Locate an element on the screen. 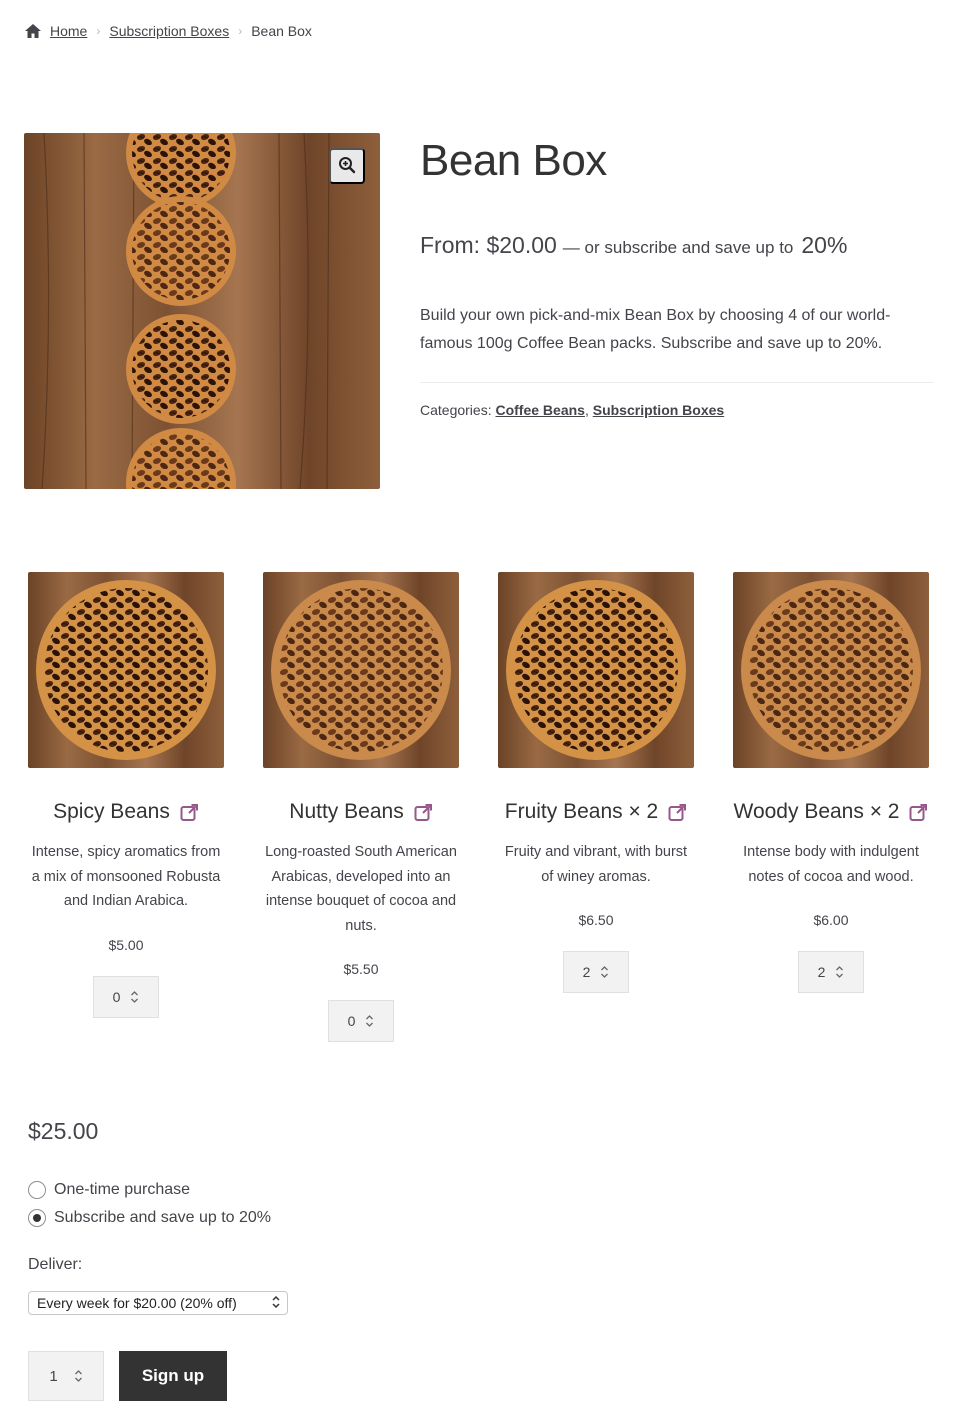 This screenshot has width=954, height=1425. price-subscribe-text: — or subscribe and save up to is located at coordinates (678, 247).